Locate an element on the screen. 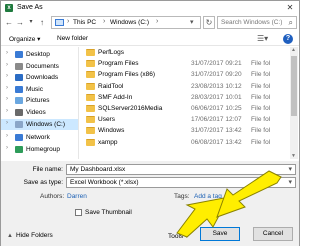  file-row: SMF Add-In 28/03/2017 10:01 File fol is located at coordinates (185, 97).